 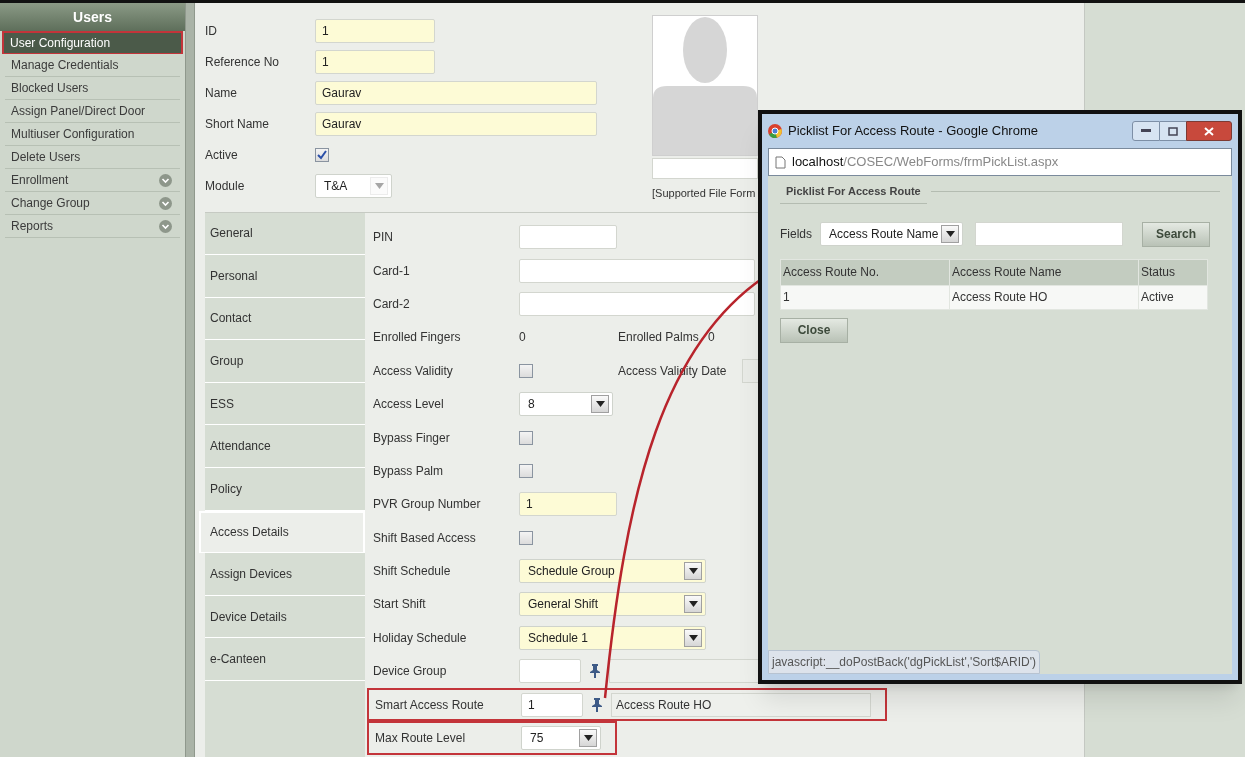 What do you see at coordinates (775, 131) in the screenshot?
I see `browser-logo-icon` at bounding box center [775, 131].